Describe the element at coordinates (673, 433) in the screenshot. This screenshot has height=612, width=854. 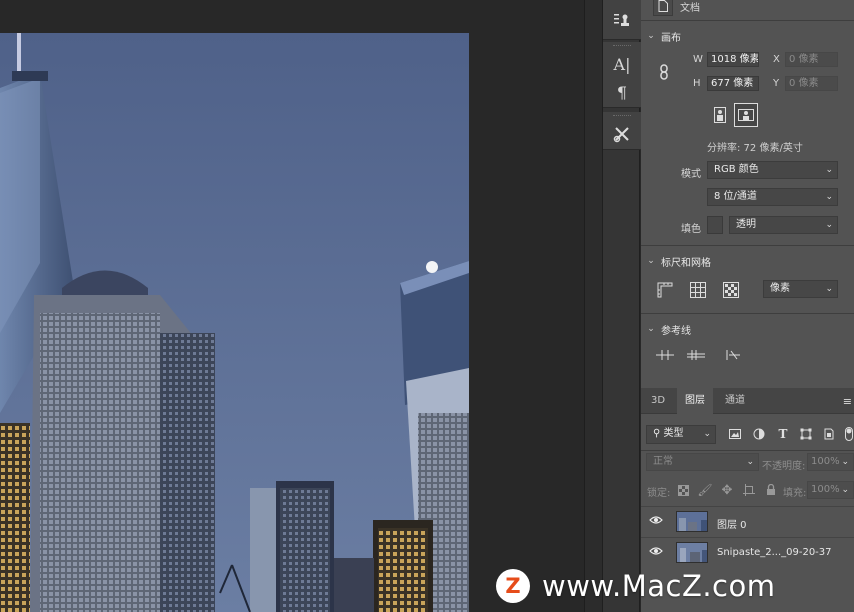
I see `layer-filter-value: 类型` at that location.